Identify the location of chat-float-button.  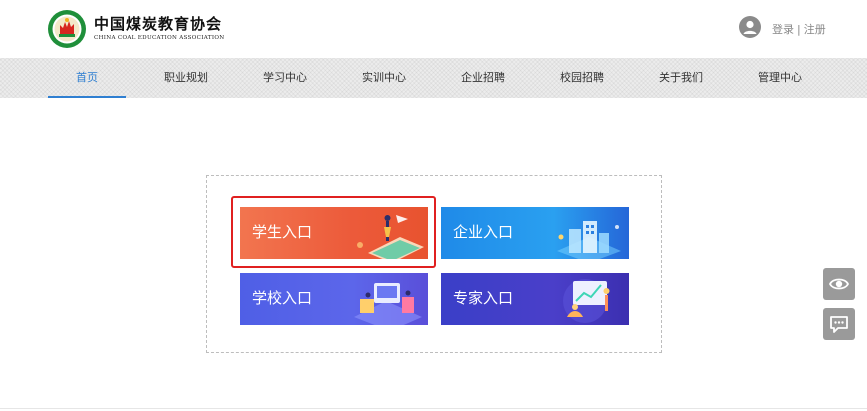
(839, 324).